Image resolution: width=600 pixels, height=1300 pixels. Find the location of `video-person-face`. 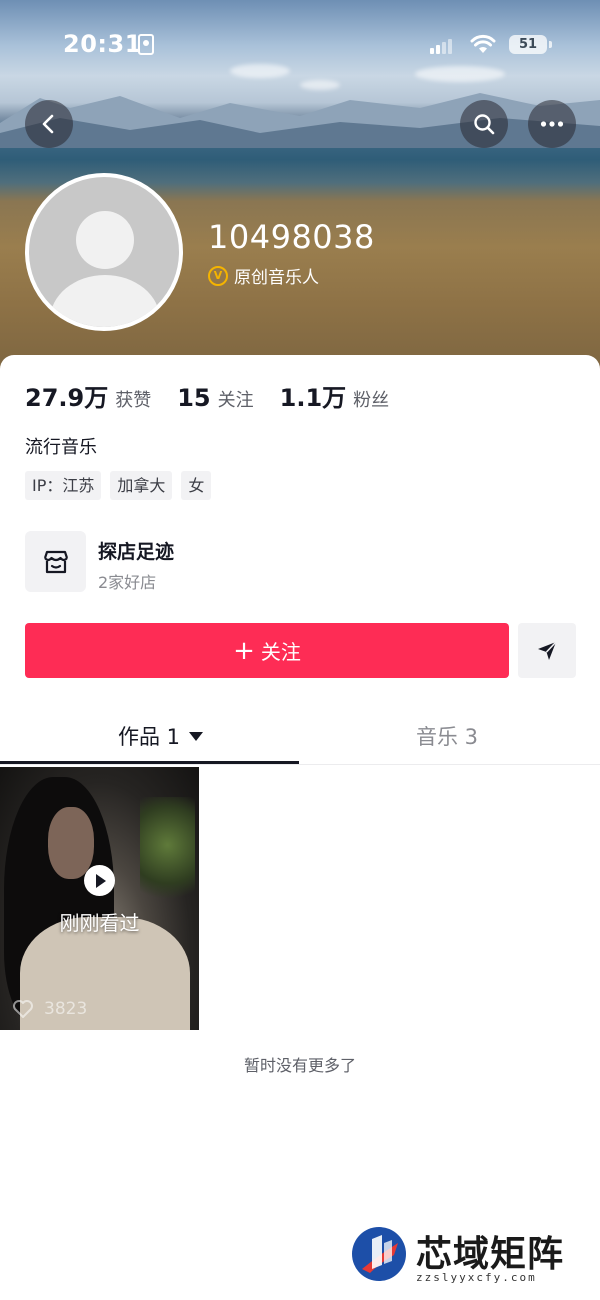

video-person-face is located at coordinates (71, 843).